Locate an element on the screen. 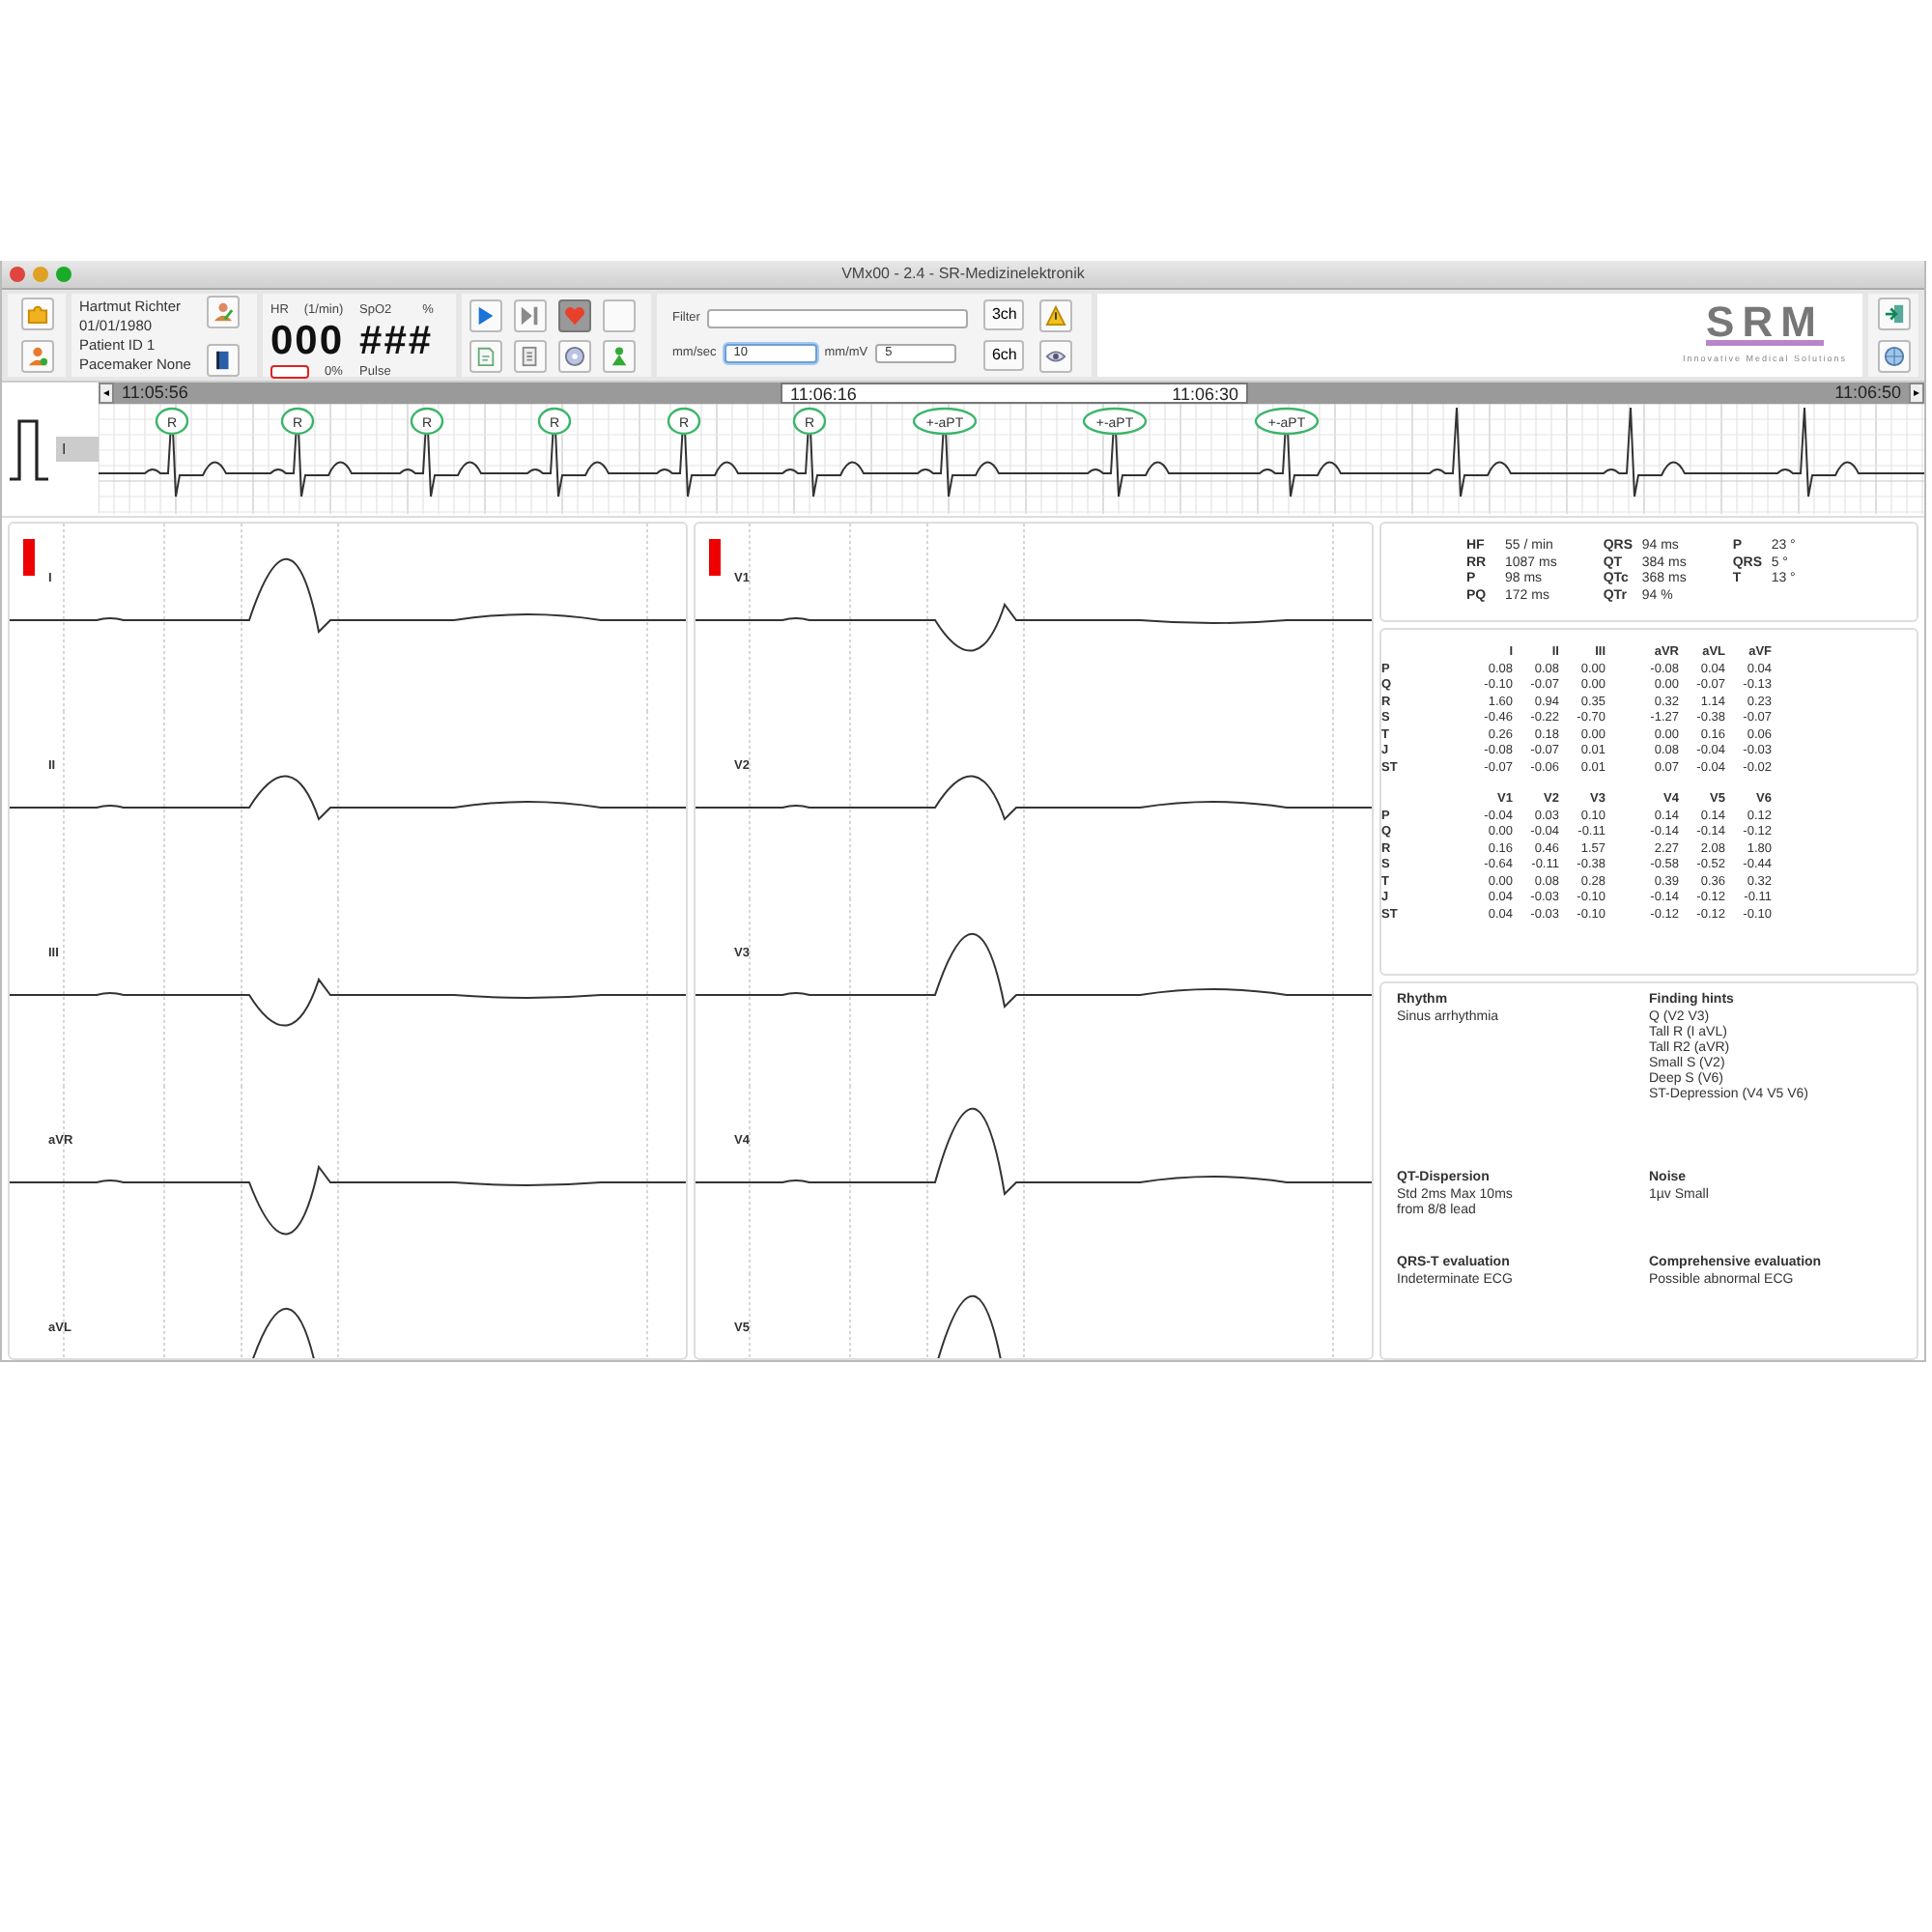  exit-button is located at coordinates (1893, 314).